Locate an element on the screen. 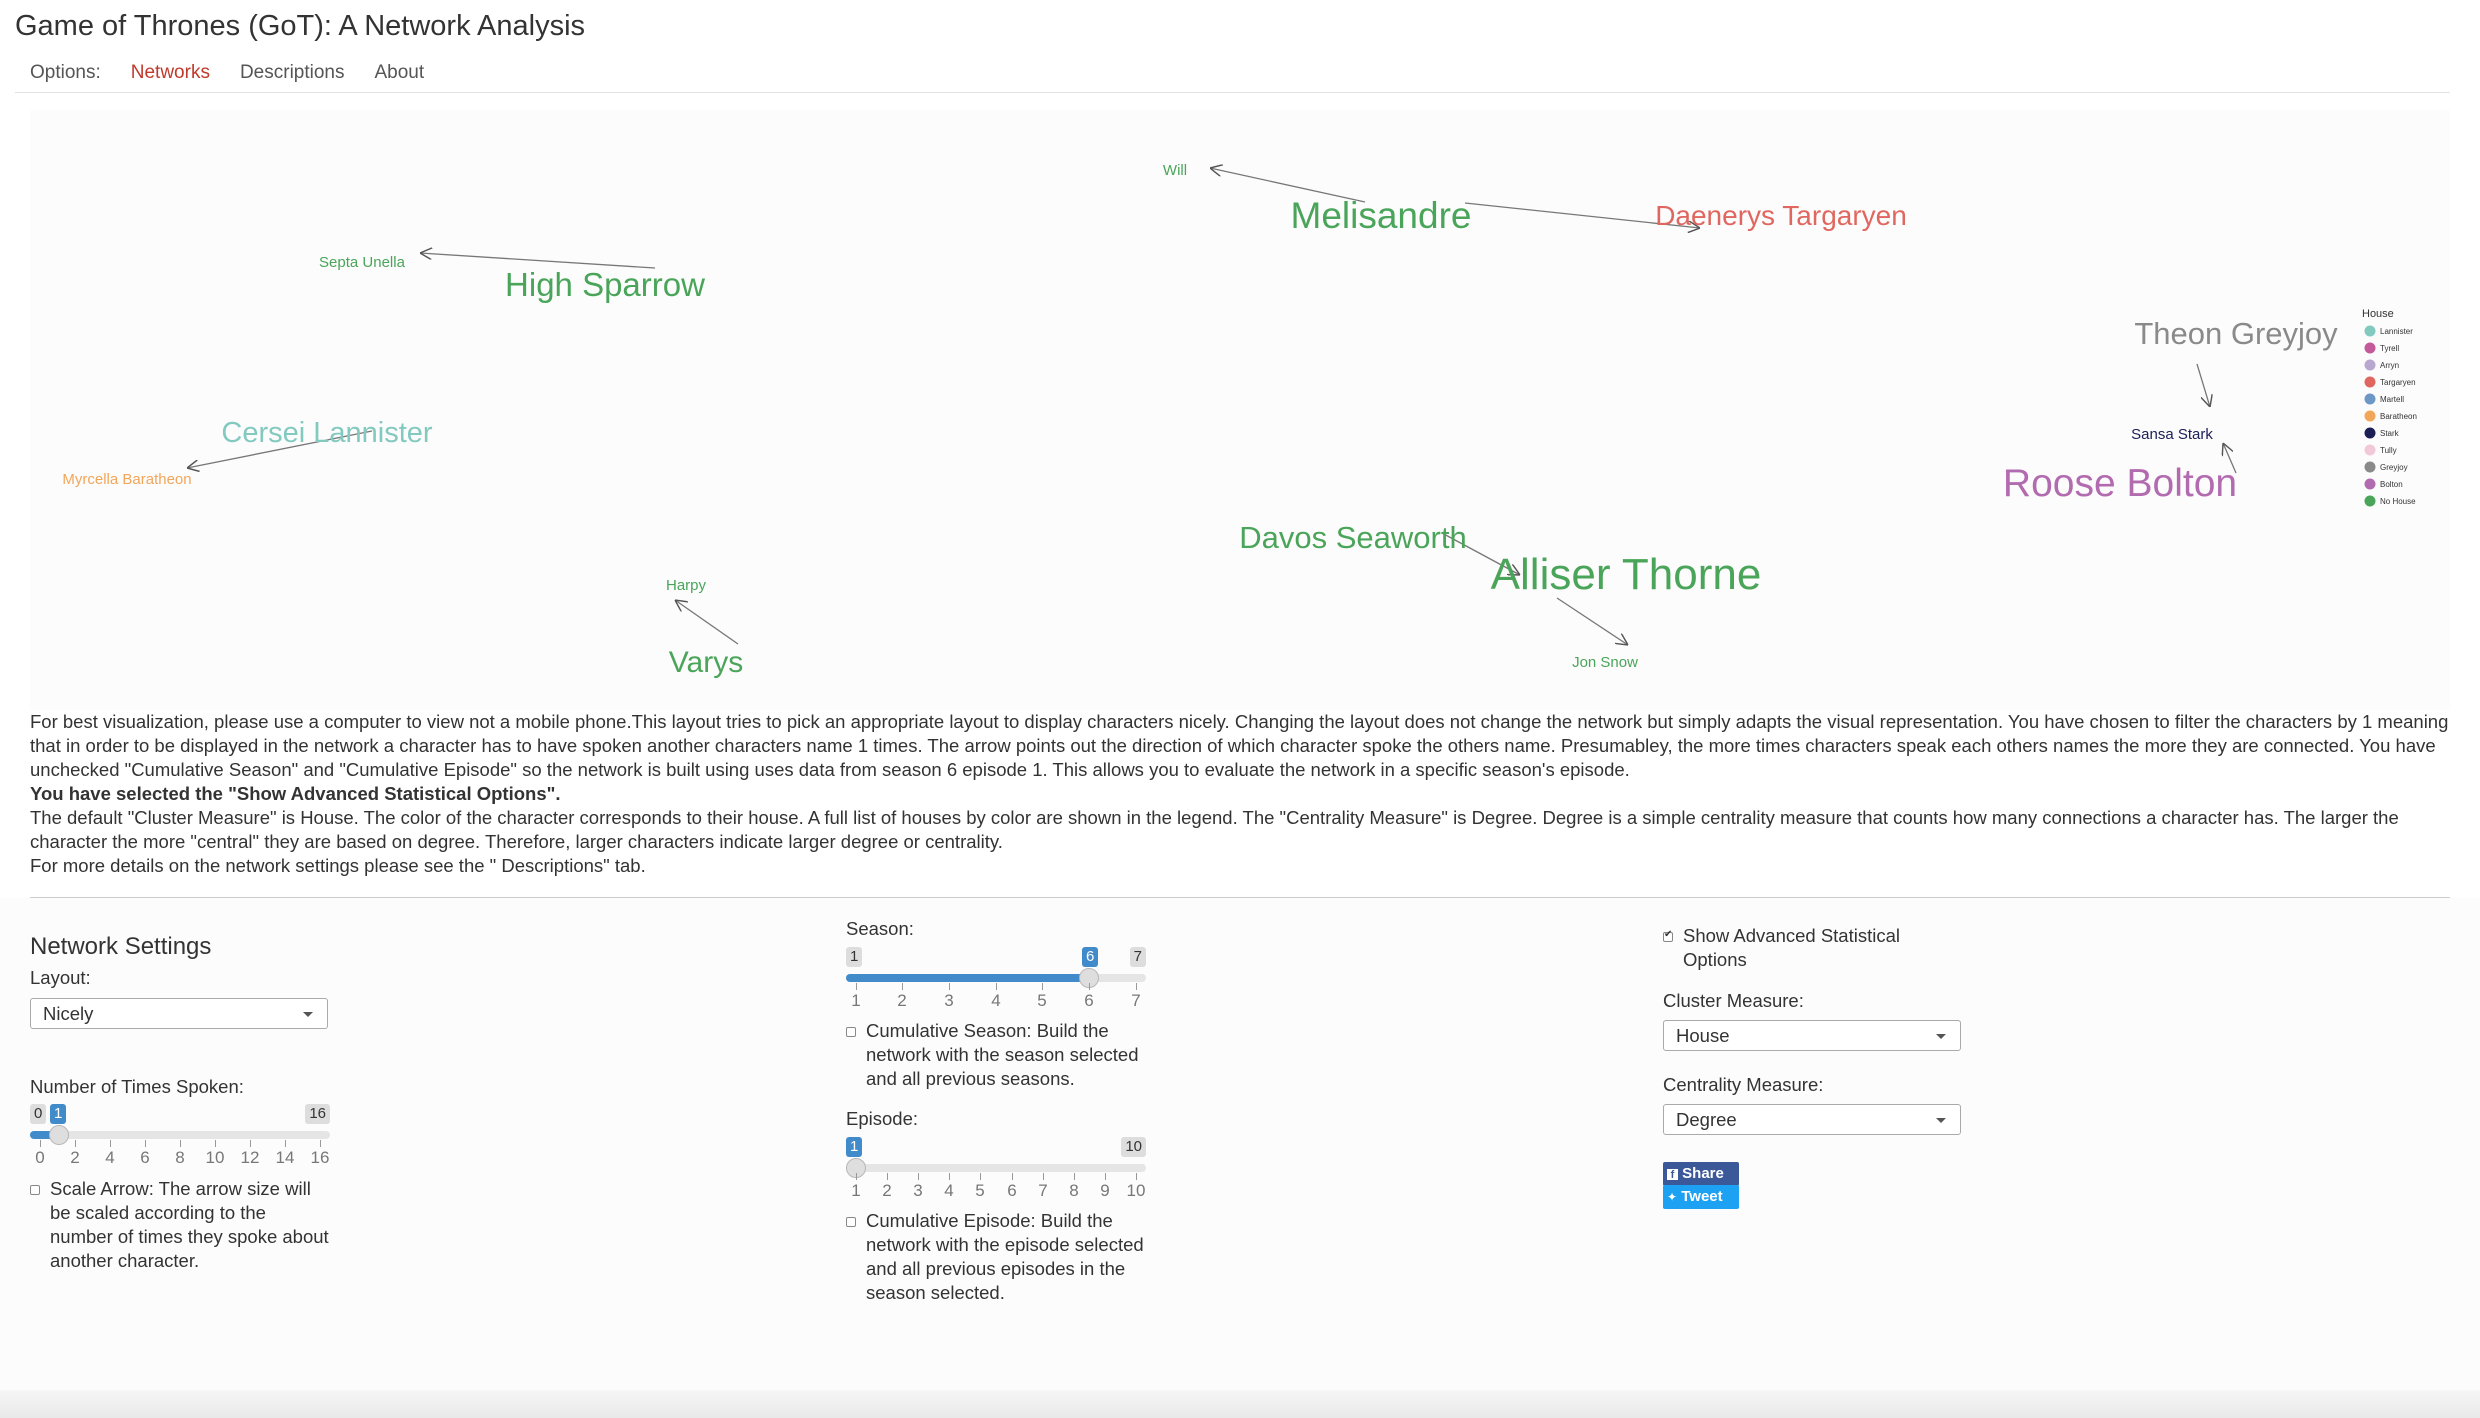 The image size is (2480, 1418). cluster-select: House is located at coordinates (1812, 1035).